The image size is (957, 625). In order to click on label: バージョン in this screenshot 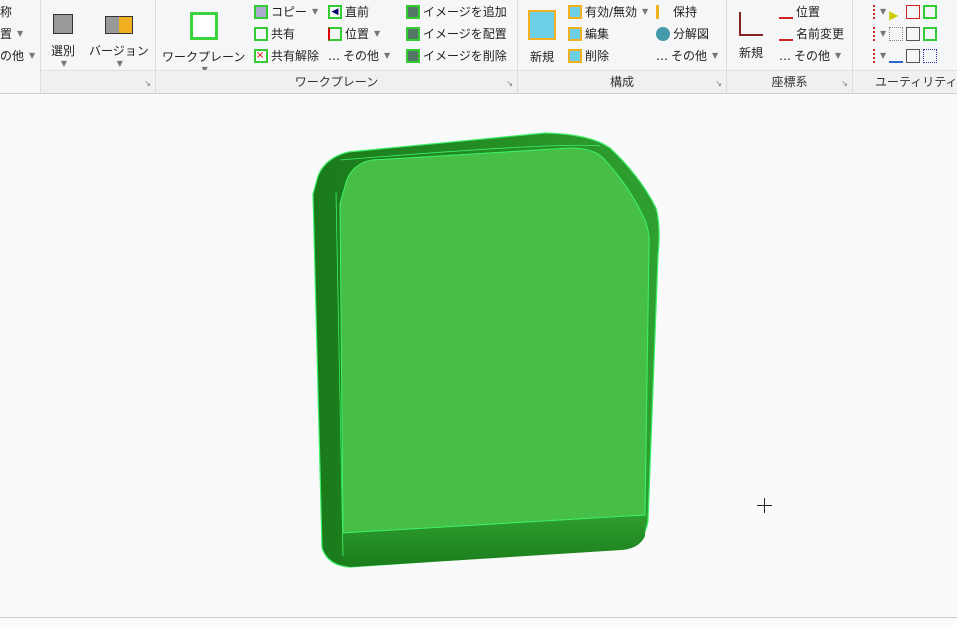, I will do `click(119, 51)`.